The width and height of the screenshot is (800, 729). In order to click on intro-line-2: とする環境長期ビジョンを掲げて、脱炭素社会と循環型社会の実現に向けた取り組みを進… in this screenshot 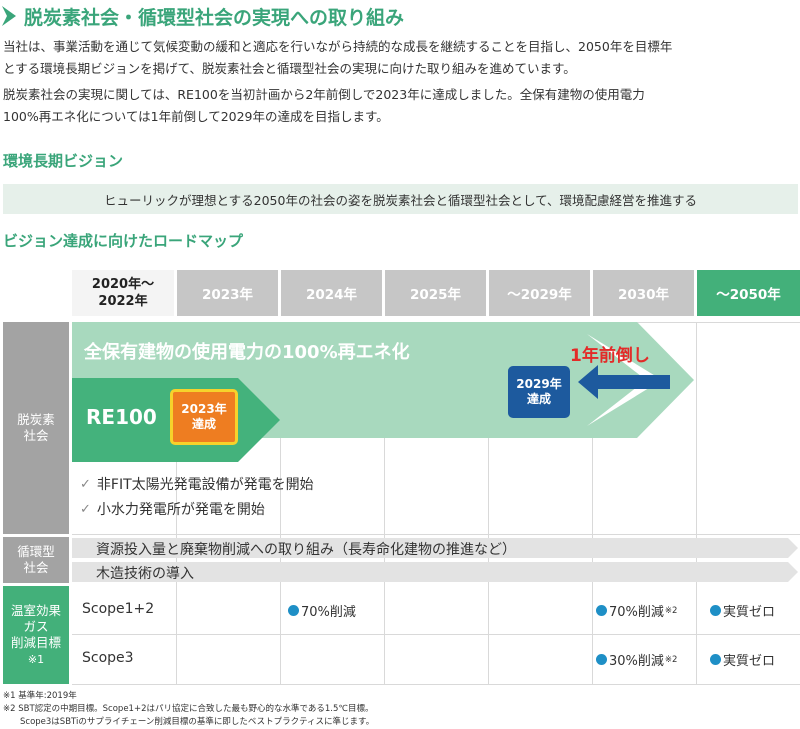, I will do `click(289, 68)`.